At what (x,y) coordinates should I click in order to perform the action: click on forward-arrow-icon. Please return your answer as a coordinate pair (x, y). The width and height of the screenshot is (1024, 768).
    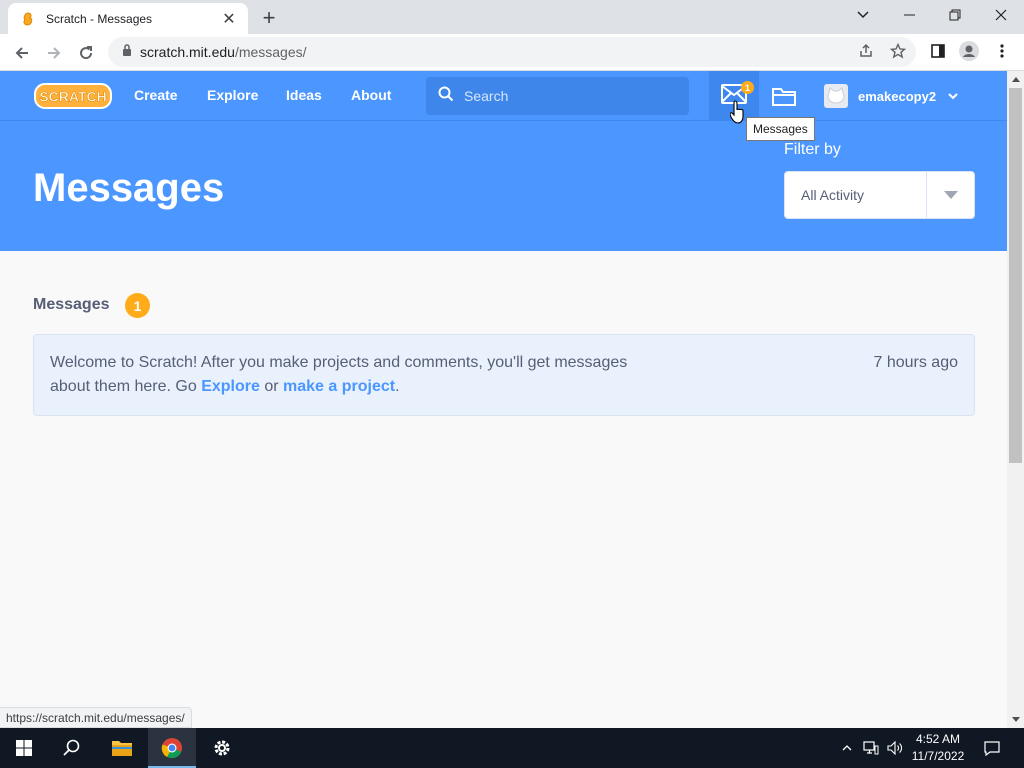
    Looking at the image, I should click on (54, 53).